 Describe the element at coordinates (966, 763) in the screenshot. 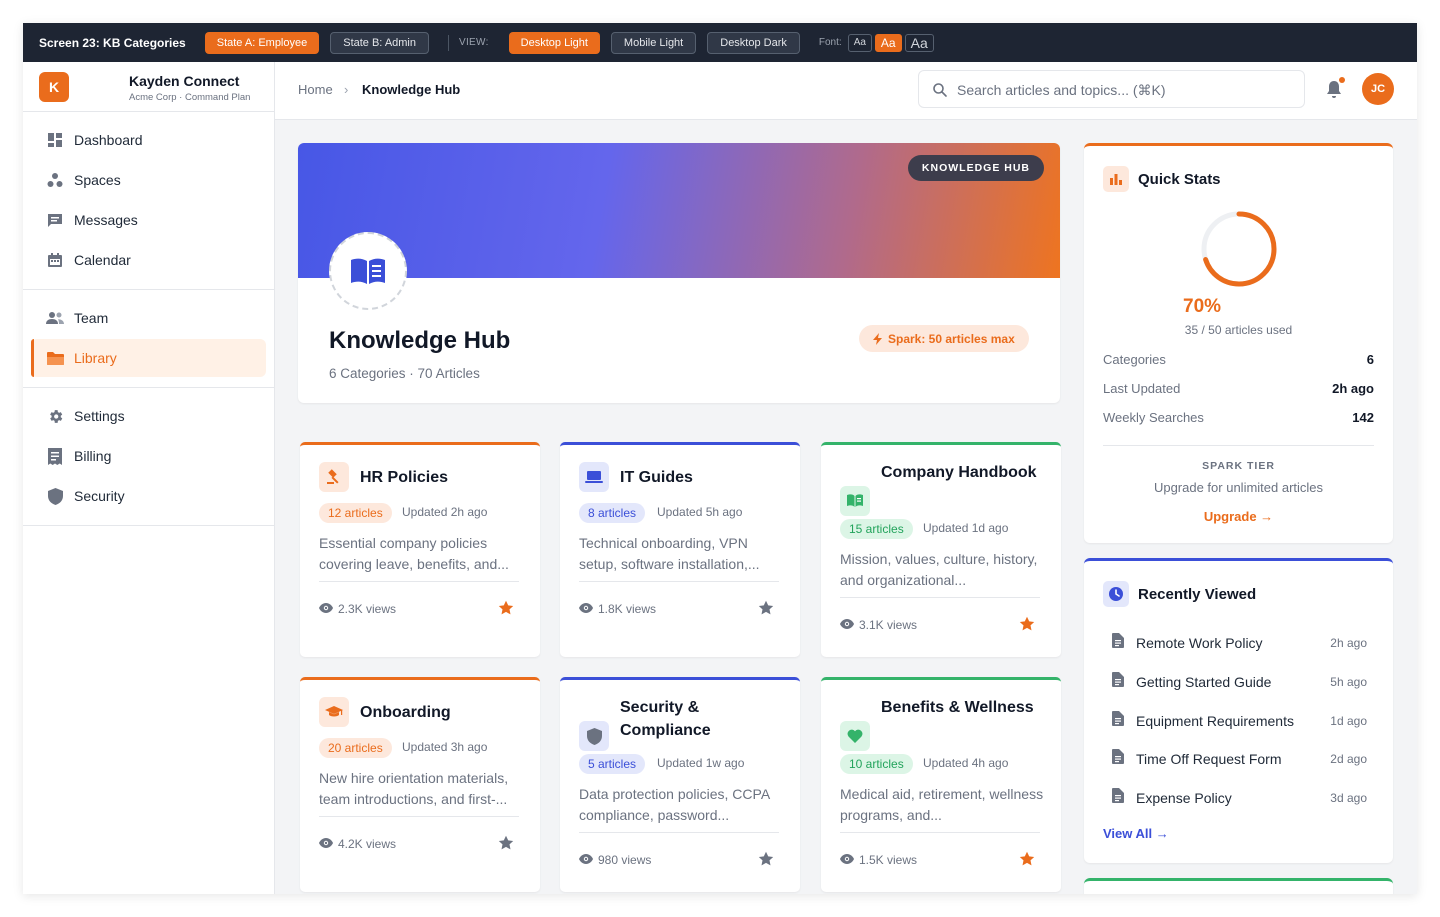

I see `updated-time: Updated 4h ago` at that location.